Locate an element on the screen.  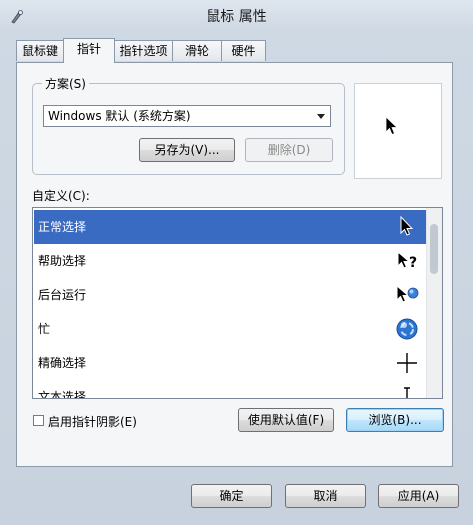
pointer-shadow-checkbox is located at coordinates (38, 420).